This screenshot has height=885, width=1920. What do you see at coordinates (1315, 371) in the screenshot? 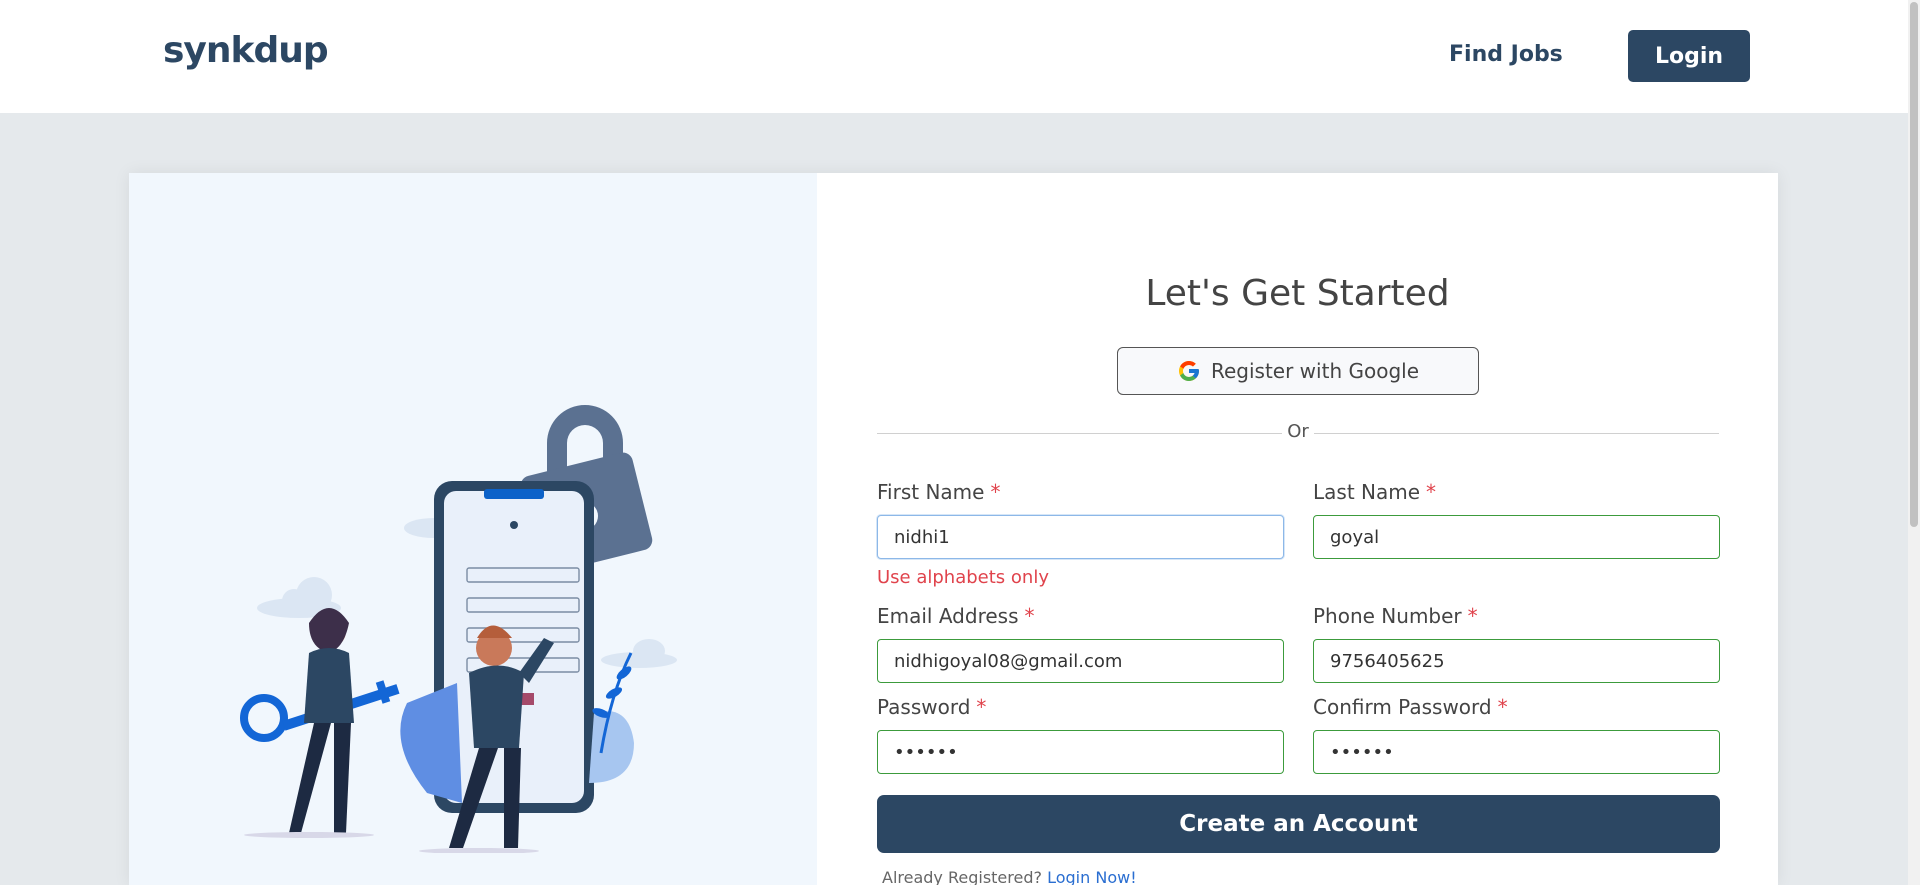
I see `google-button-label: Register with Google` at bounding box center [1315, 371].